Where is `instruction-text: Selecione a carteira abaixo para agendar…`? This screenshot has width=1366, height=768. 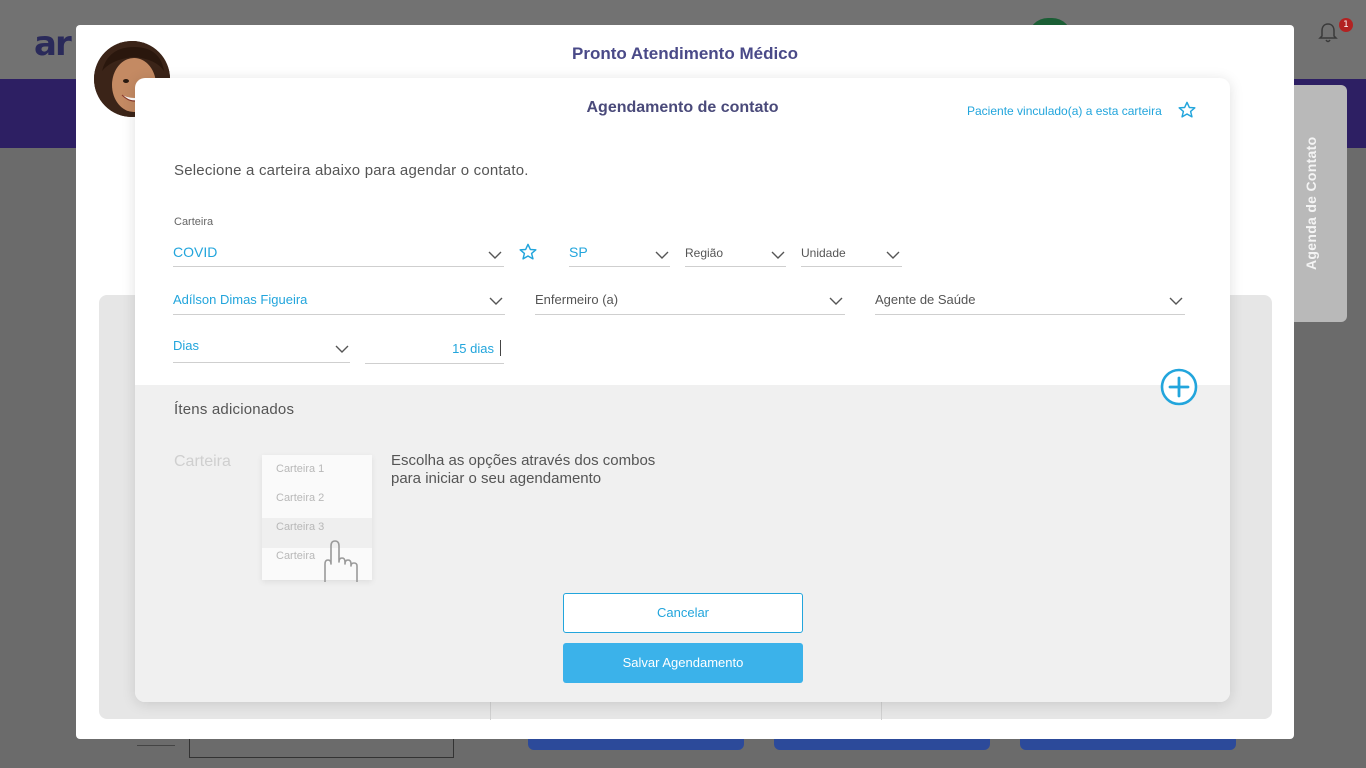 instruction-text: Selecione a carteira abaixo para agendar… is located at coordinates (351, 170).